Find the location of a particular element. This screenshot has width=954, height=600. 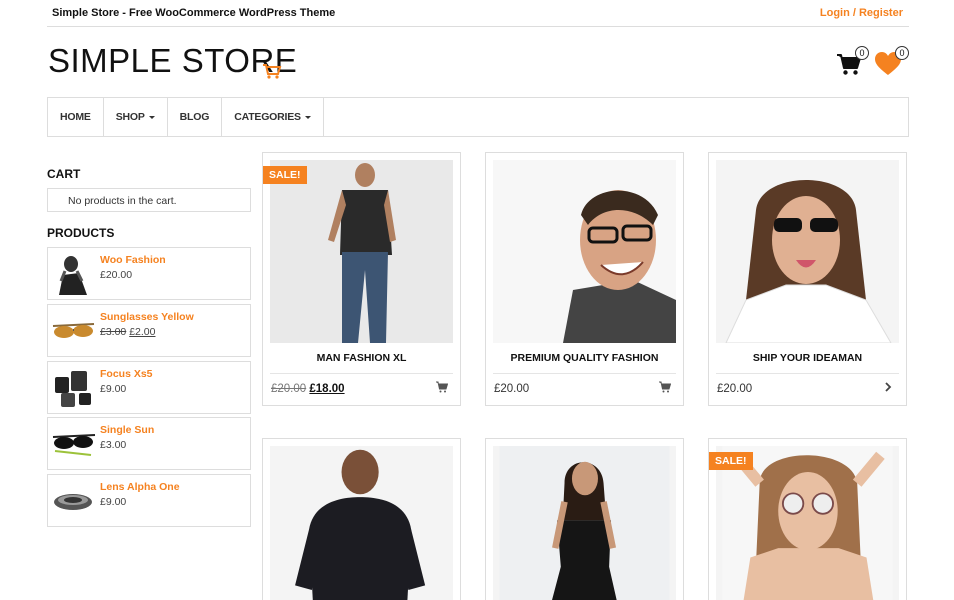

chevron-right-icon is located at coordinates (888, 387).